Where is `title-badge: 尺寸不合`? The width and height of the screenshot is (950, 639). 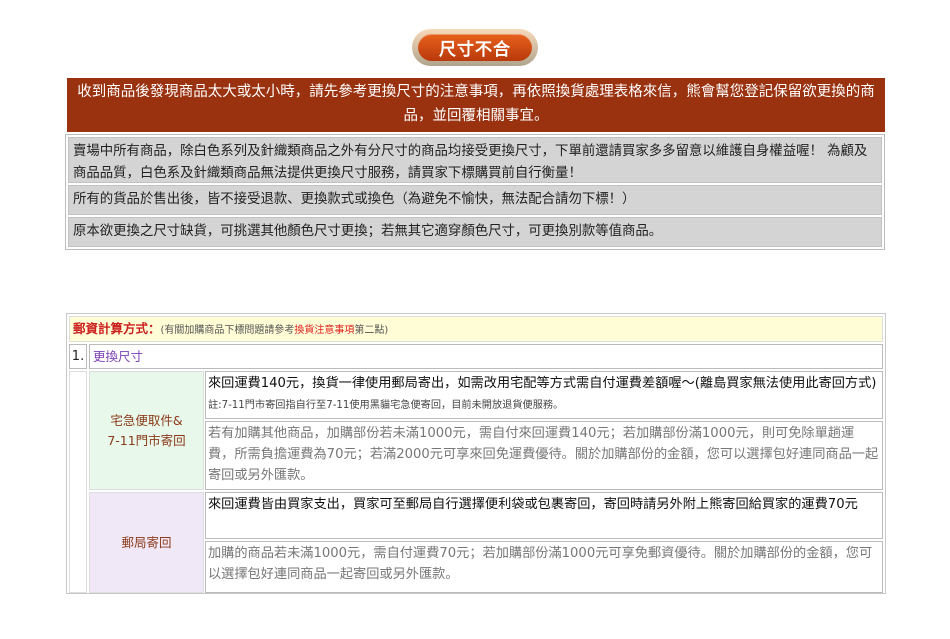
title-badge: 尺寸不合 is located at coordinates (475, 47).